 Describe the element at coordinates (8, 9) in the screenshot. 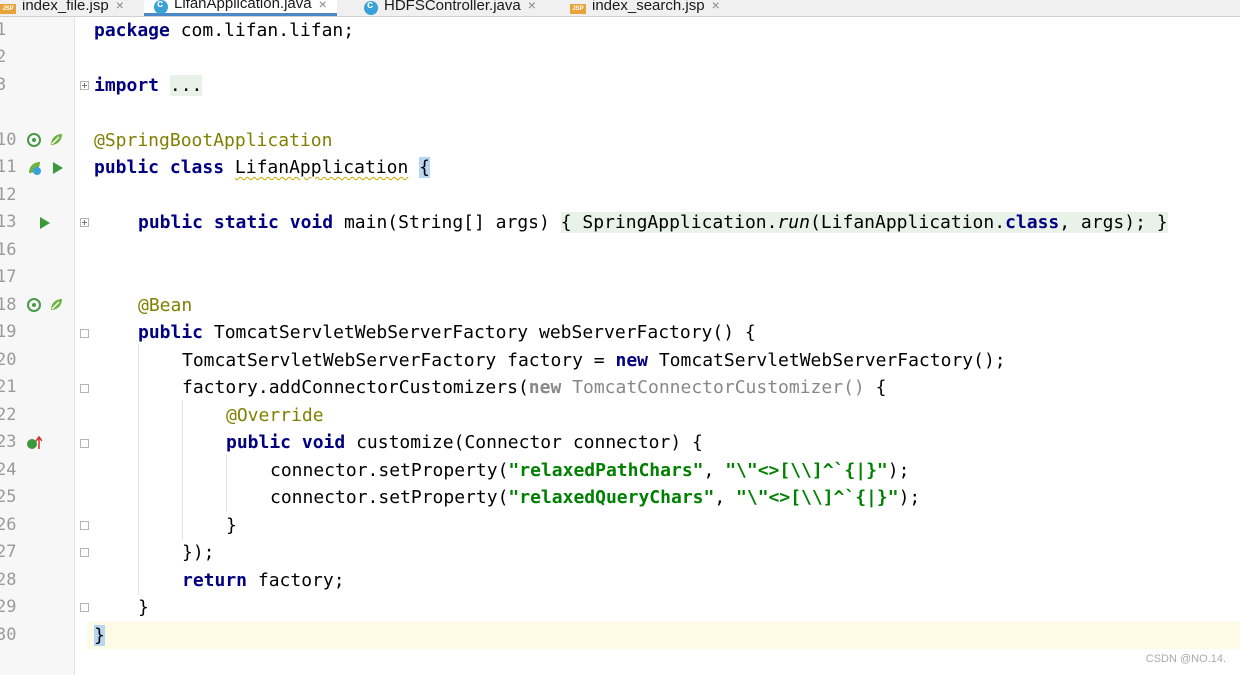

I see `jsp-file-icon: JSP` at that location.